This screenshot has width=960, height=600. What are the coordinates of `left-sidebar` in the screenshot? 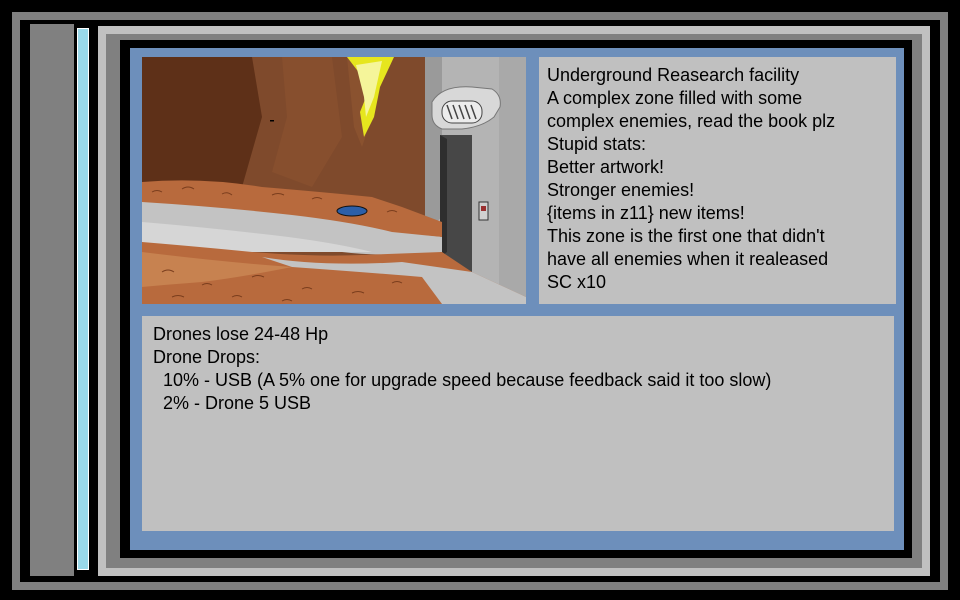 It's located at (52, 300).